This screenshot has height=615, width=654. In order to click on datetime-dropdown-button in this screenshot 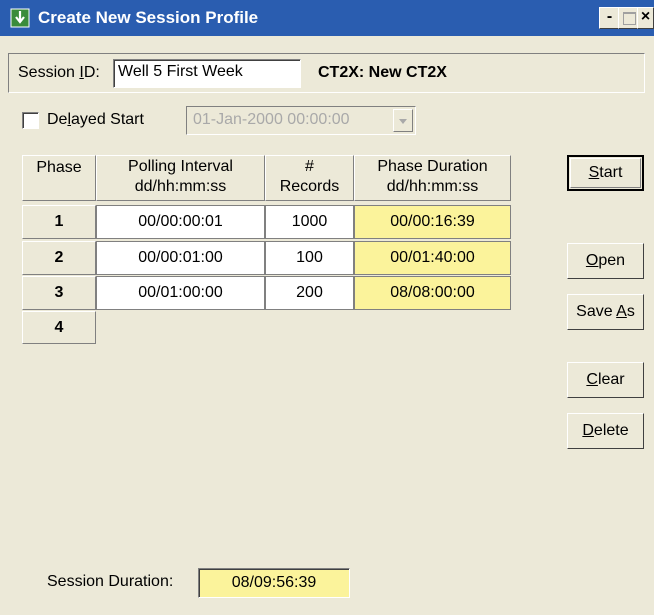, I will do `click(403, 120)`.